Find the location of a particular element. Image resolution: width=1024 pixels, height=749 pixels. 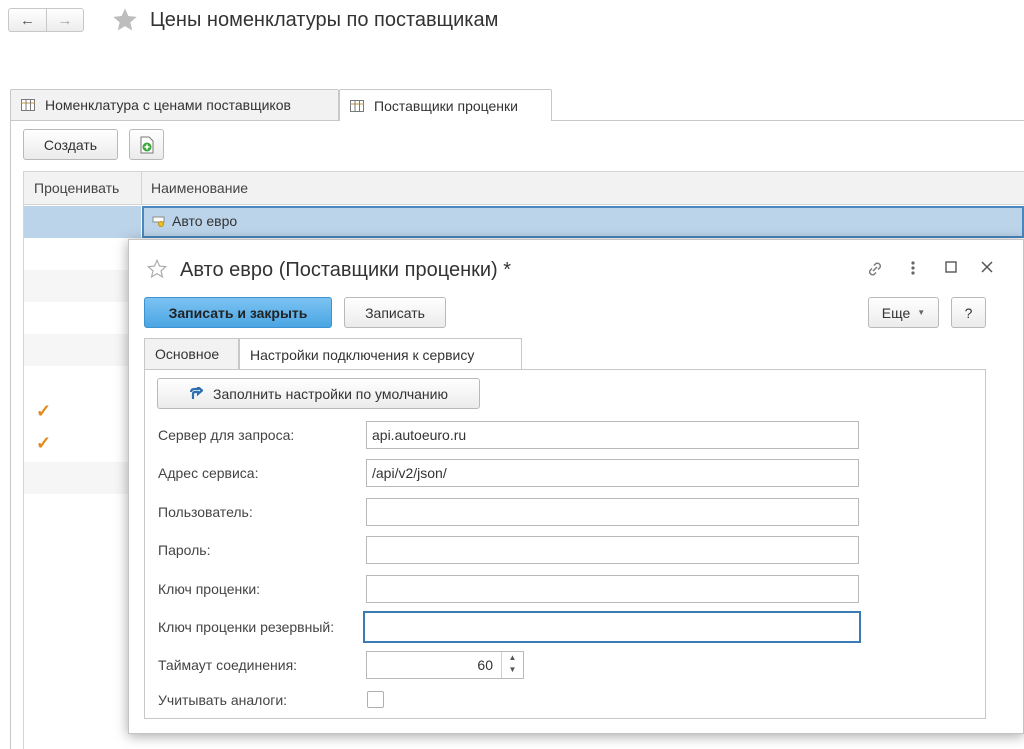

arrow-left-icon: ← is located at coordinates (27, 20).